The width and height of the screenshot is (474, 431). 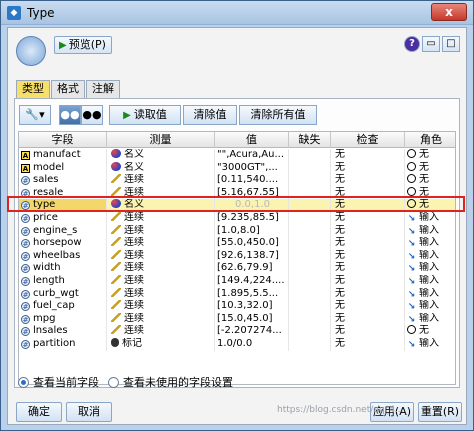 I want to click on field-cell: # wheelbas, so click(x=63, y=256).